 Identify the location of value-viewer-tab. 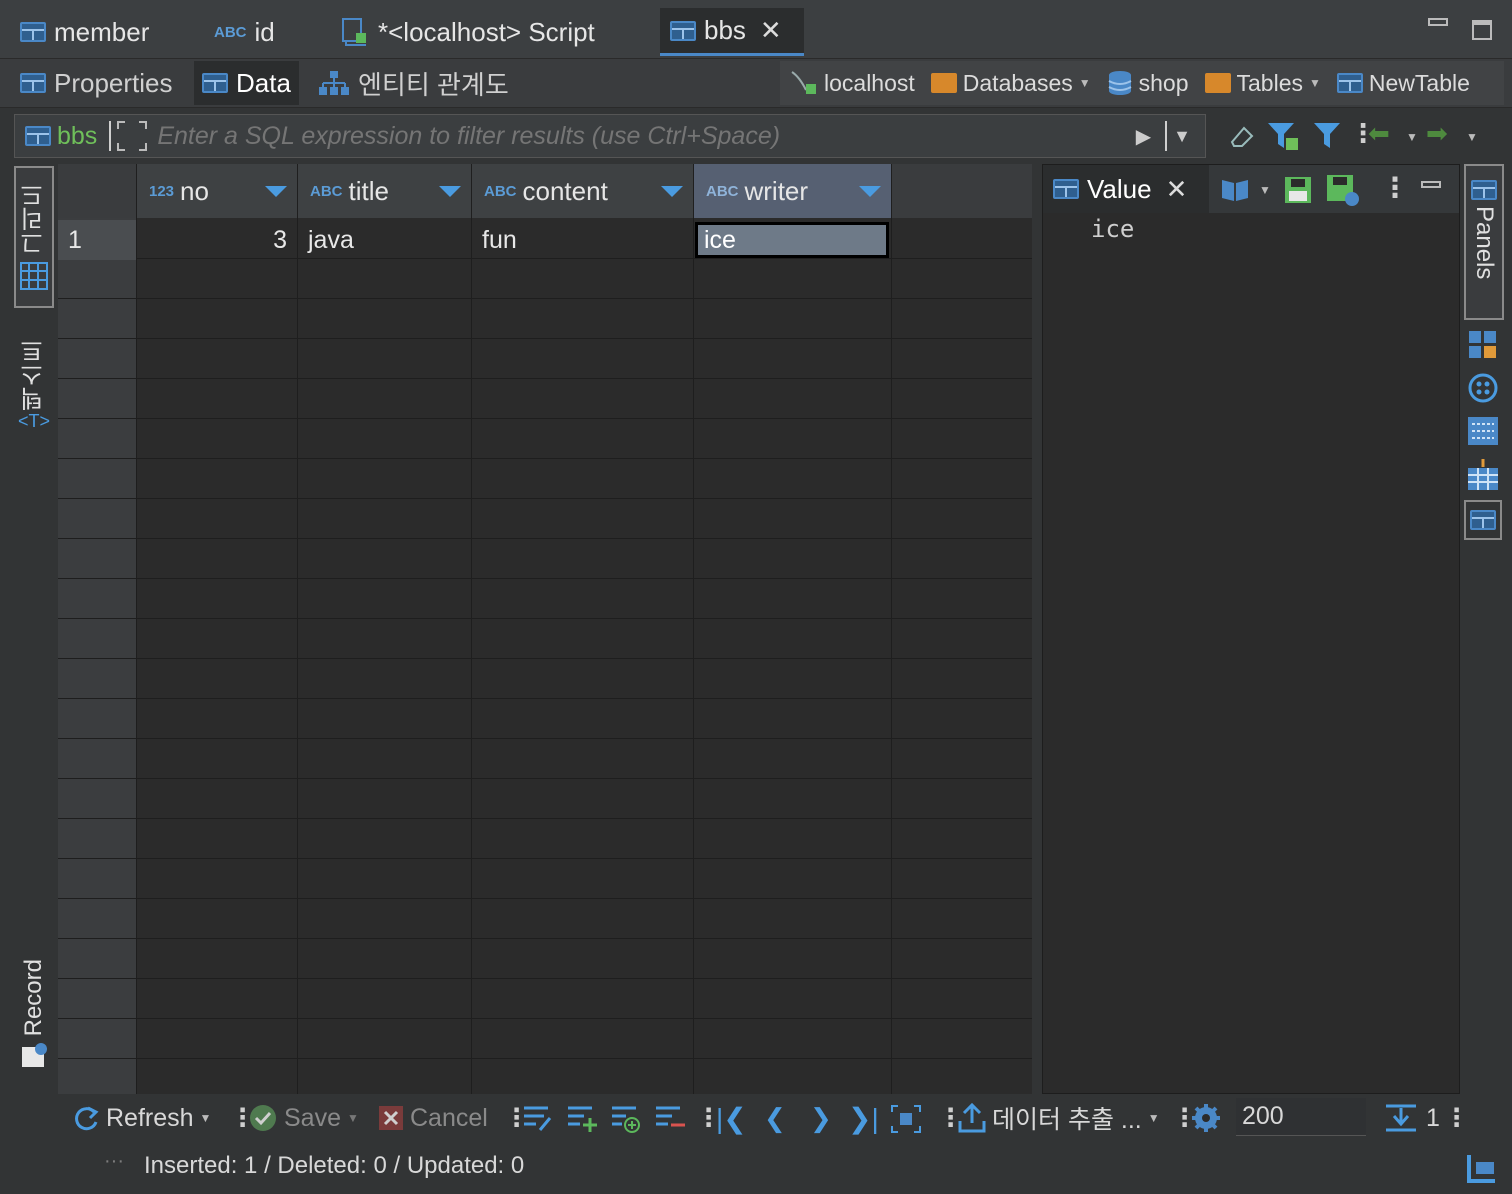
(1483, 520).